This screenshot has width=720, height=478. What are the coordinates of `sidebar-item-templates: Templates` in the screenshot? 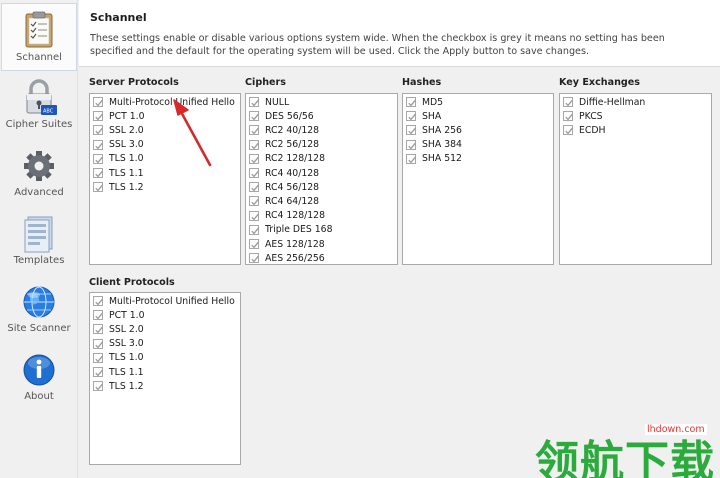 It's located at (39, 241).